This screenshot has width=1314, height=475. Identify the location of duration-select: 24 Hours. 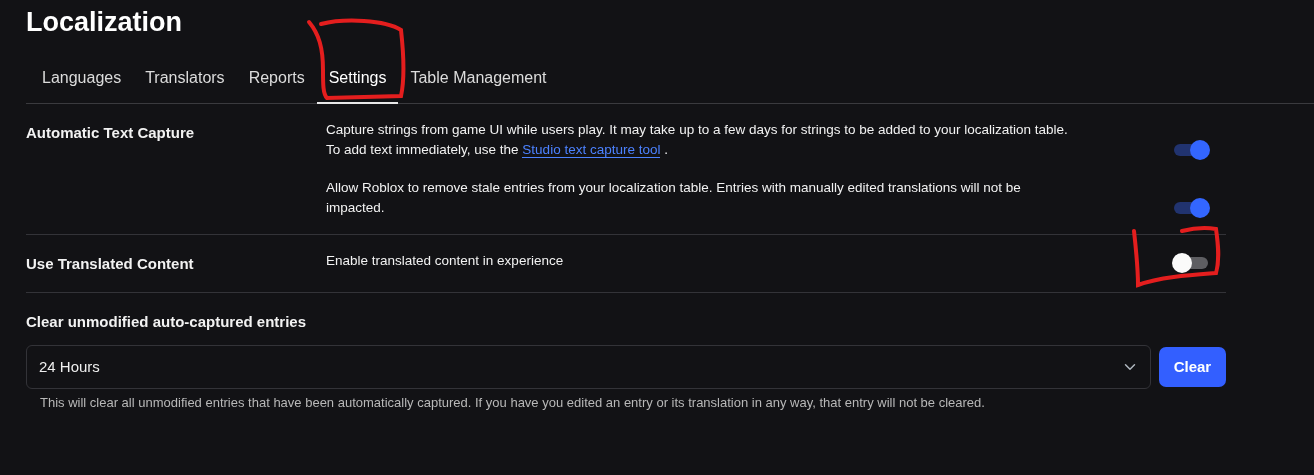
(588, 367).